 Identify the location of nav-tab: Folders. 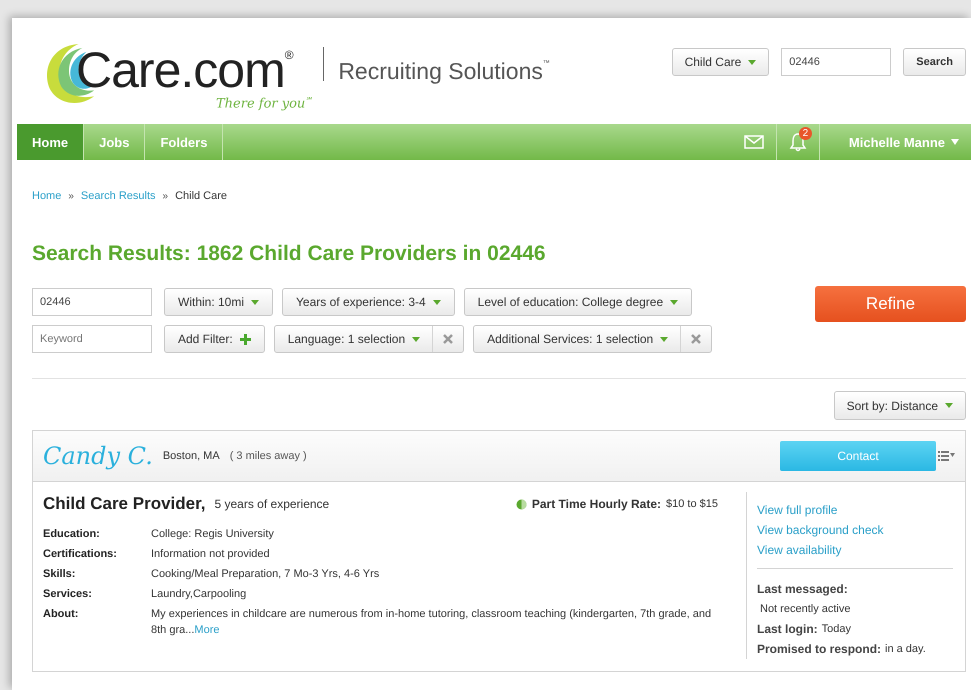
(184, 142).